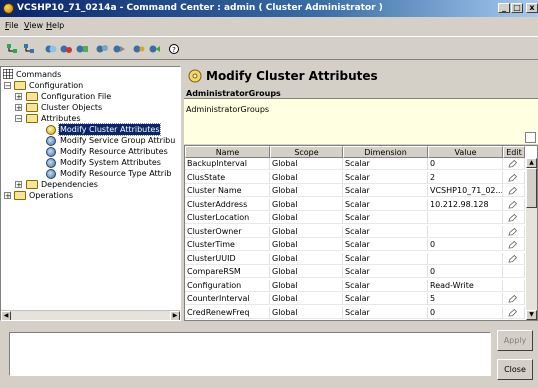 This screenshot has height=388, width=538. Describe the element at coordinates (515, 340) in the screenshot. I see `apply-button: Apply` at that location.